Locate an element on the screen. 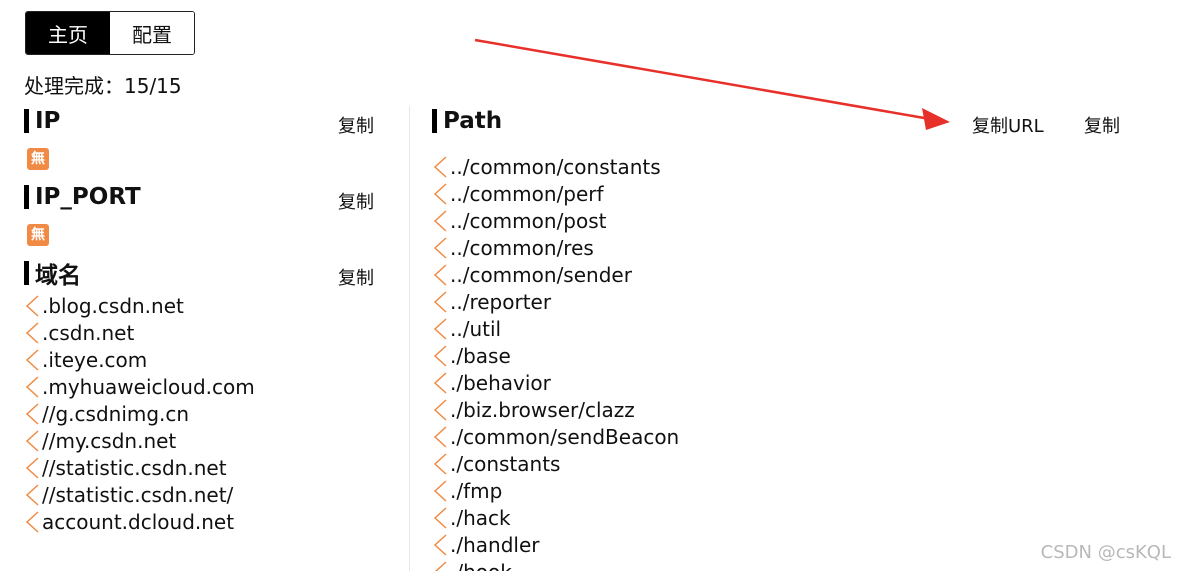 The height and width of the screenshot is (571, 1177). column-divider is located at coordinates (409, 338).